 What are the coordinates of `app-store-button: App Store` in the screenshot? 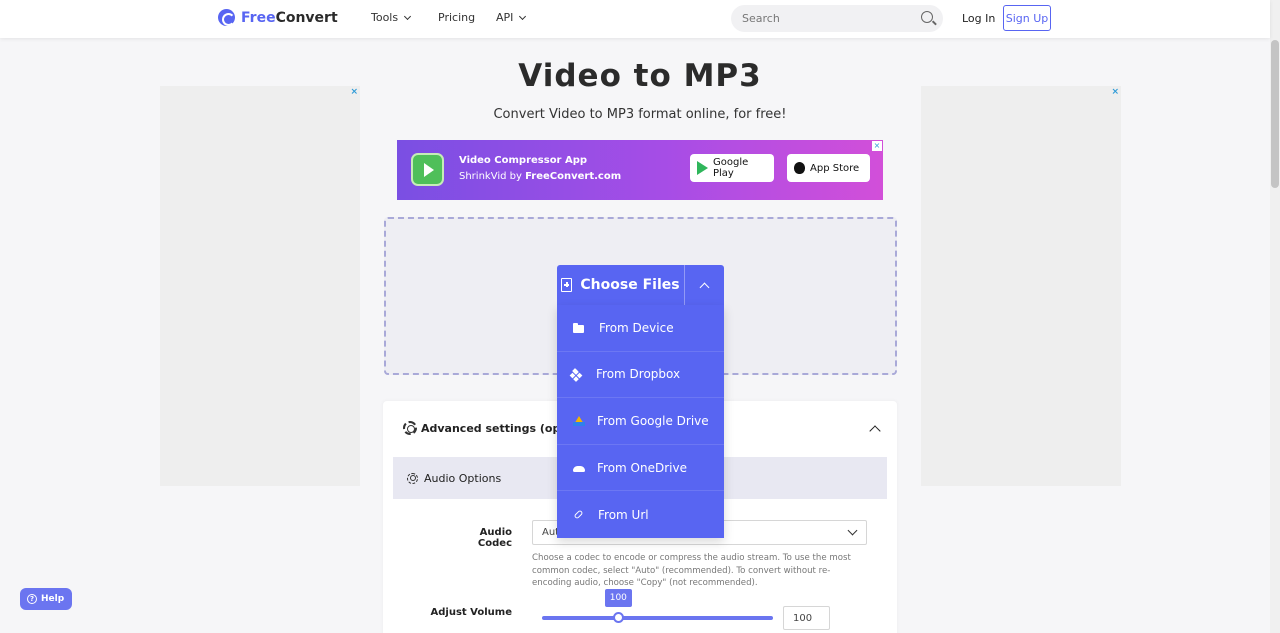 It's located at (828, 168).